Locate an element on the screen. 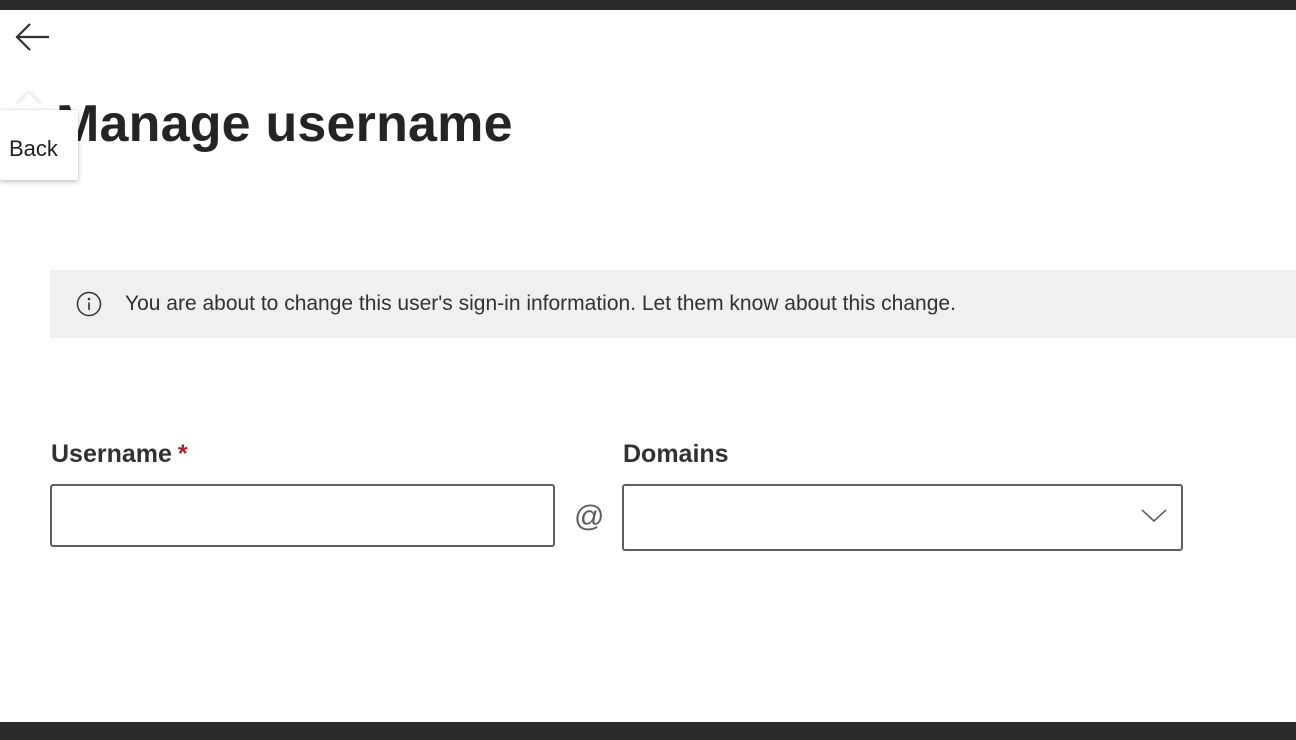 This screenshot has width=1296, height=740. domains-dropdown is located at coordinates (902, 517).